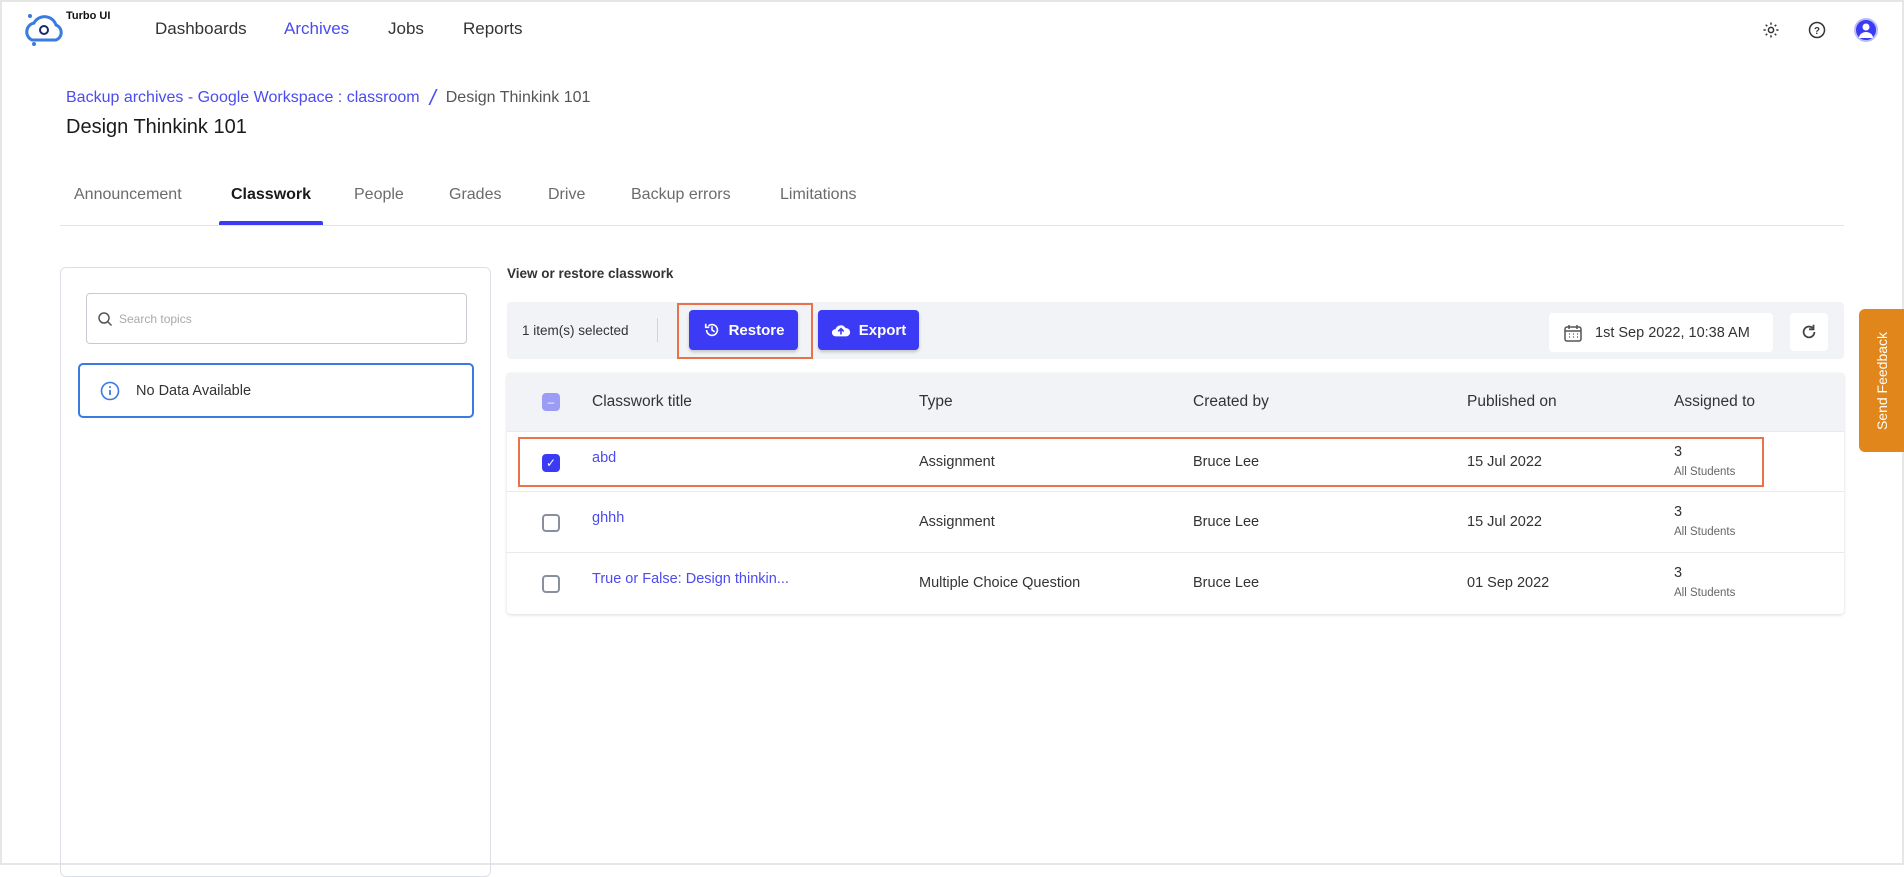 The height and width of the screenshot is (877, 1904). Describe the element at coordinates (1512, 402) in the screenshot. I see `col-published-on: Published on` at that location.